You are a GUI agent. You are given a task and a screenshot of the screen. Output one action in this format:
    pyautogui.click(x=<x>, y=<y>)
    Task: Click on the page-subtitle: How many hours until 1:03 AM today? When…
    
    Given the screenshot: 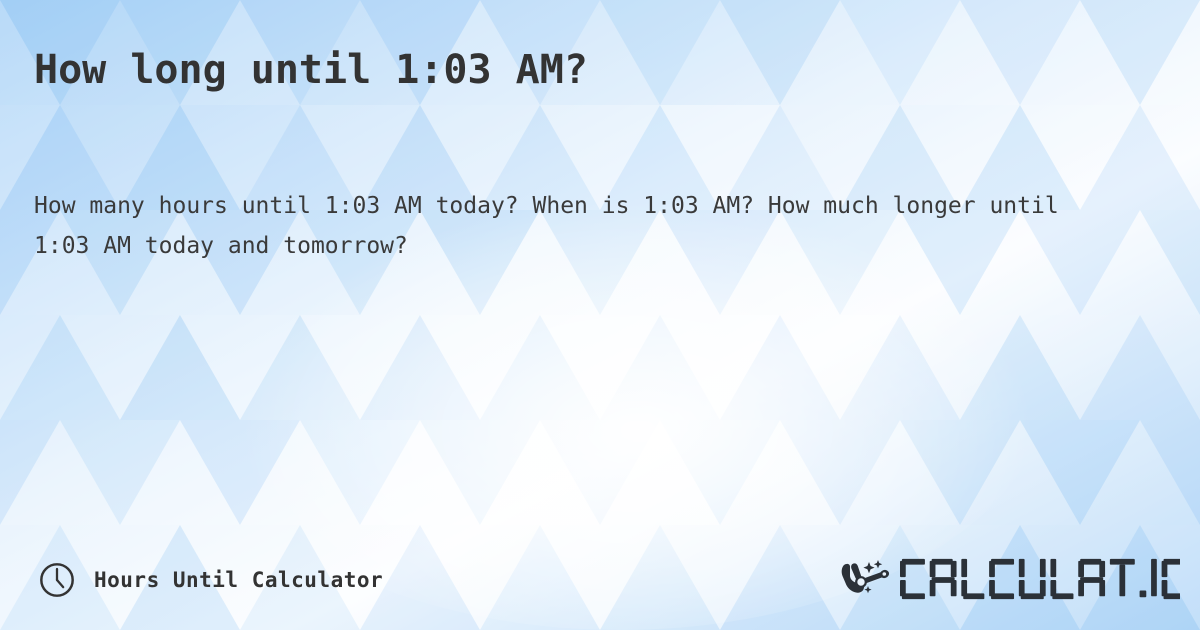 What is the action you would take?
    pyautogui.click(x=546, y=226)
    